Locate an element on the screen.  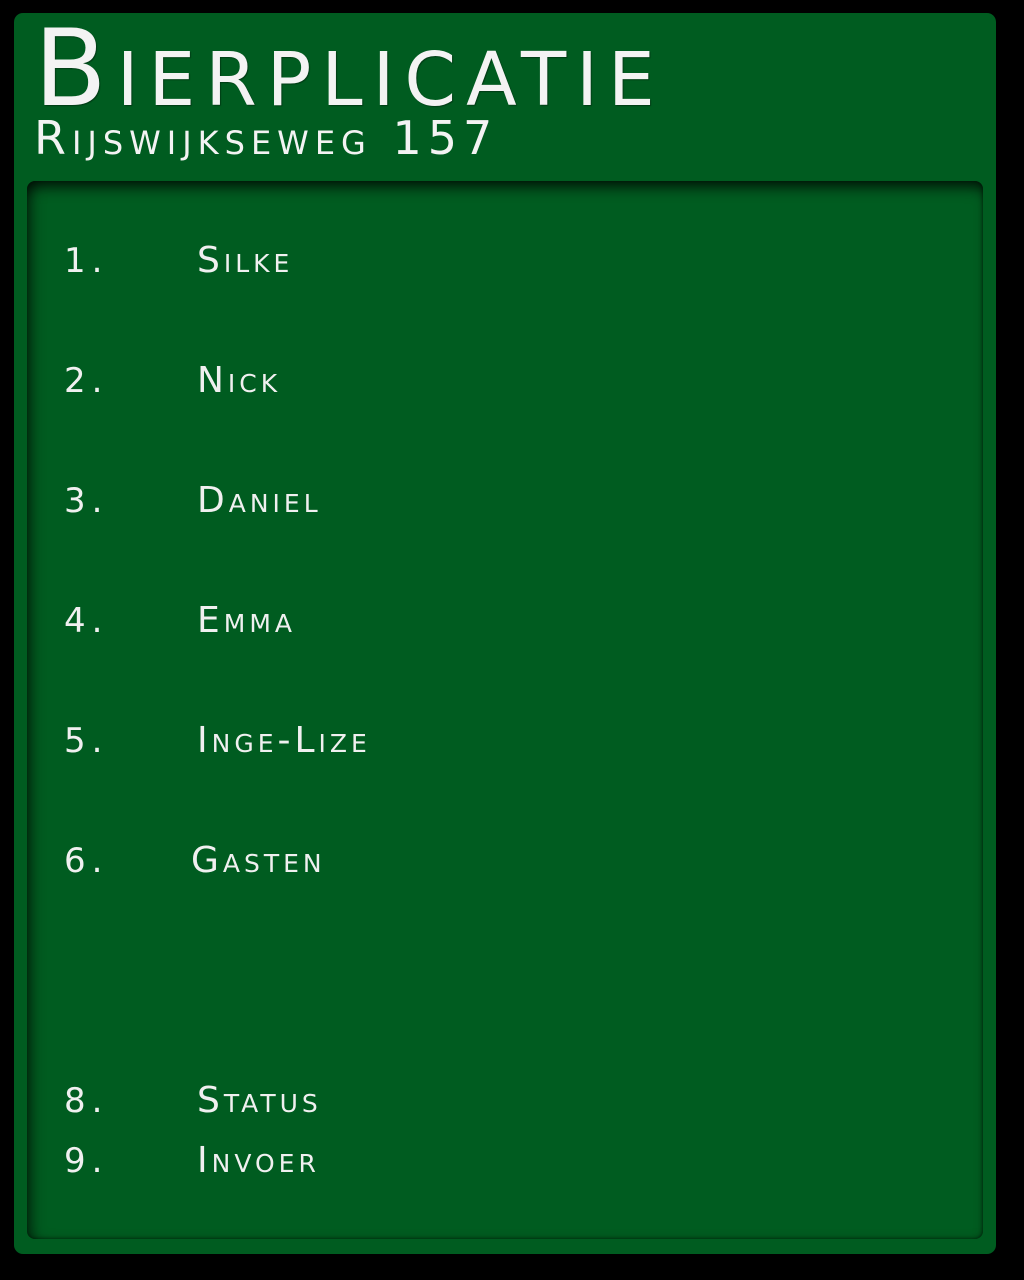
menu-item-number: 6. is located at coordinates (86, 861).